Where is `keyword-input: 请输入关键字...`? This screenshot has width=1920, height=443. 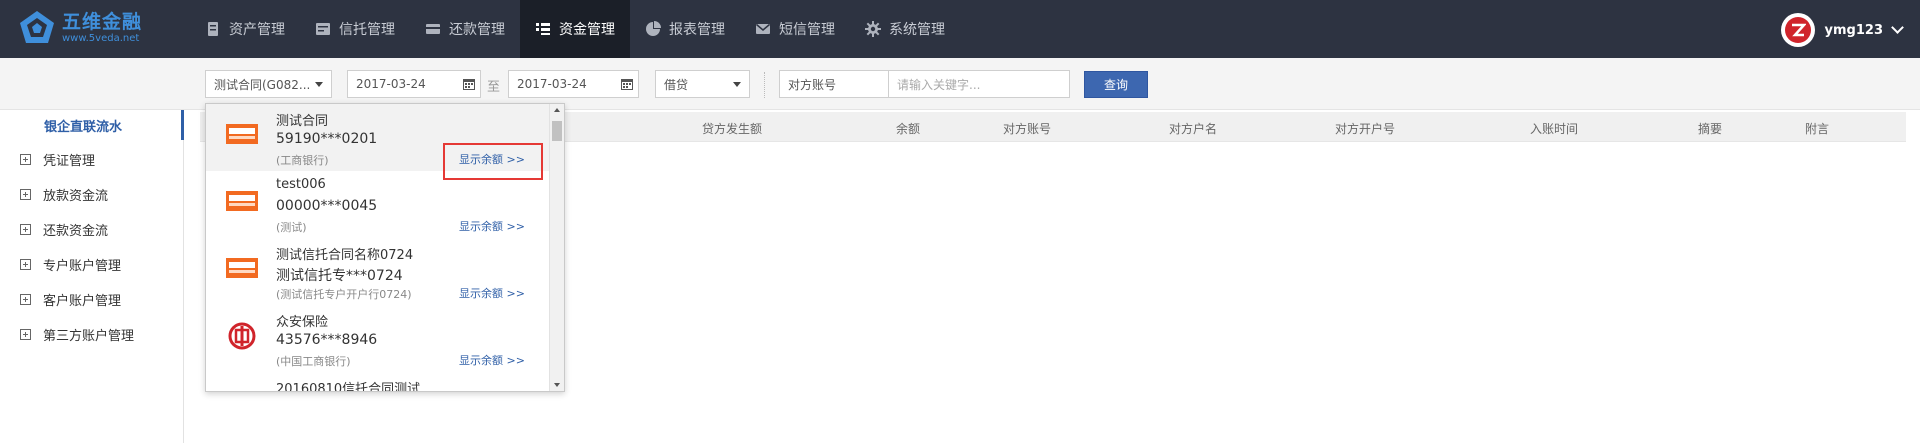
keyword-input: 请输入关键字... is located at coordinates (979, 84).